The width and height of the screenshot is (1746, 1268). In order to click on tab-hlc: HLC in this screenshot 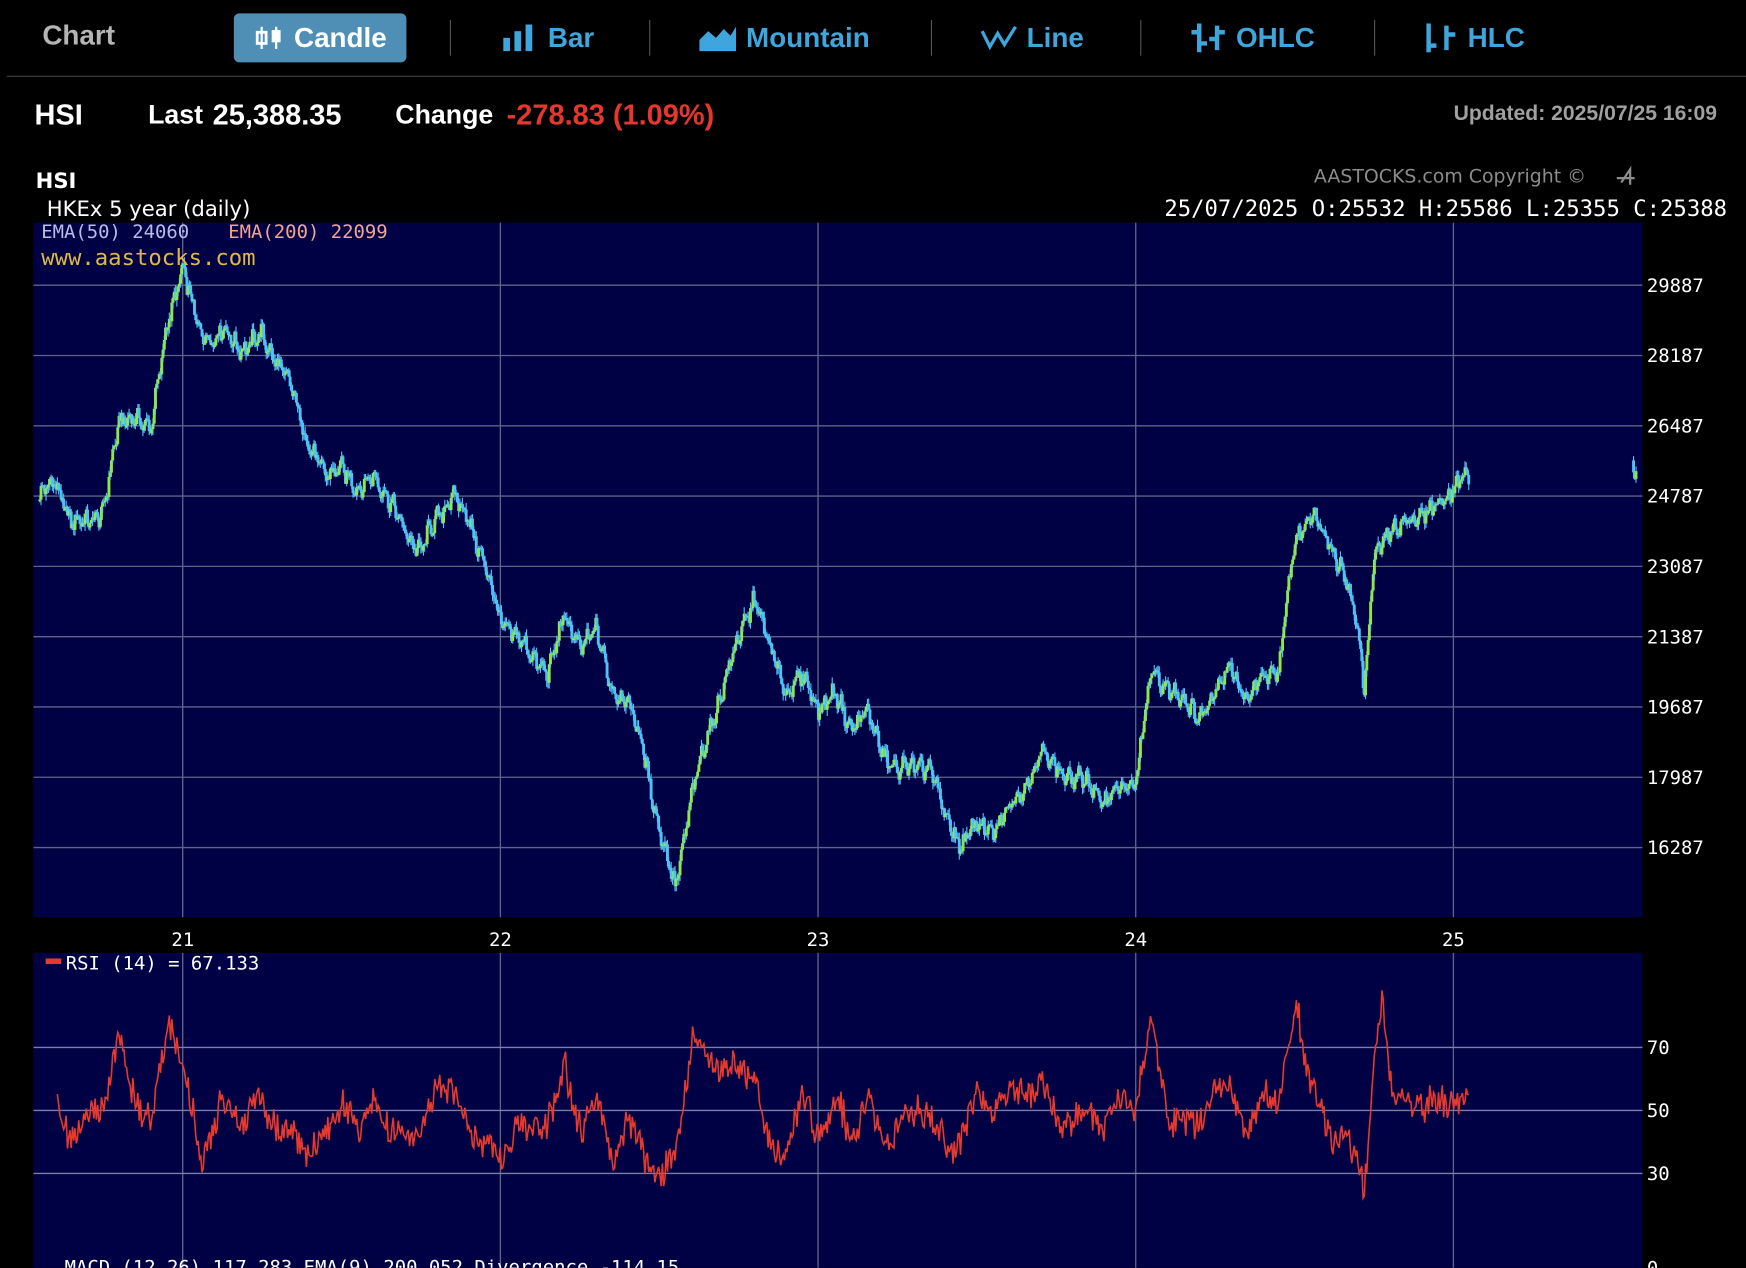, I will do `click(1472, 37)`.